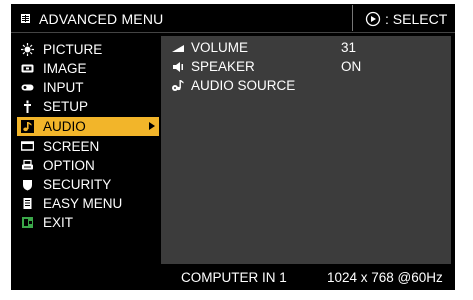 The image size is (473, 300). What do you see at coordinates (234, 277) in the screenshot?
I see `input-source-status: COMPUTER IN 1` at bounding box center [234, 277].